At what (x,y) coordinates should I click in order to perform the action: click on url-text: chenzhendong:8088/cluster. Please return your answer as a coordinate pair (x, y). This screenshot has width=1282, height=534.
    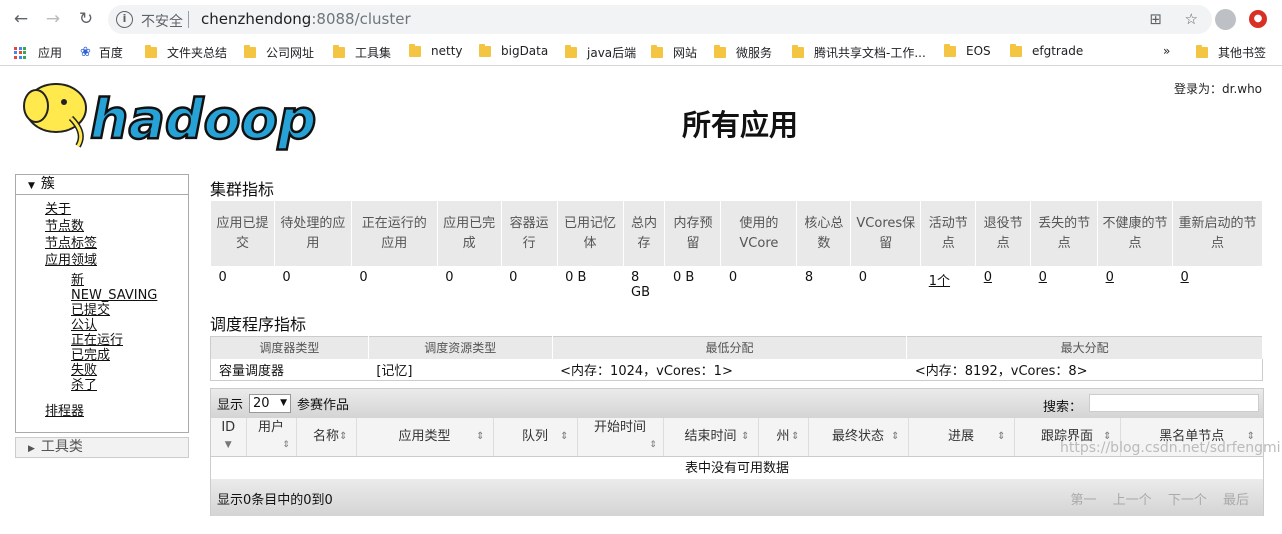
    Looking at the image, I should click on (306, 19).